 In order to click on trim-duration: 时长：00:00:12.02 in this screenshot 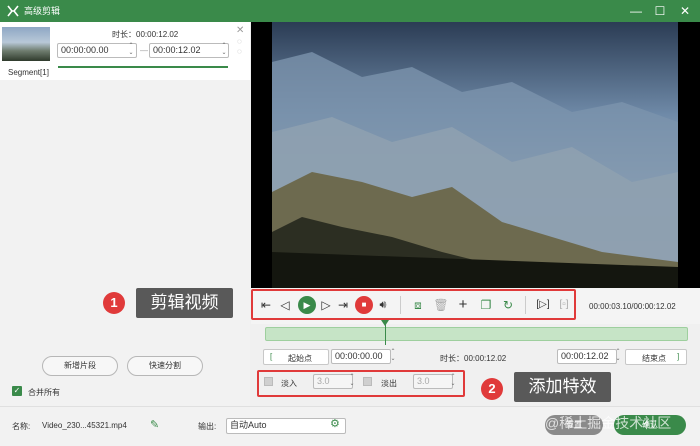, I will do `click(473, 358)`.